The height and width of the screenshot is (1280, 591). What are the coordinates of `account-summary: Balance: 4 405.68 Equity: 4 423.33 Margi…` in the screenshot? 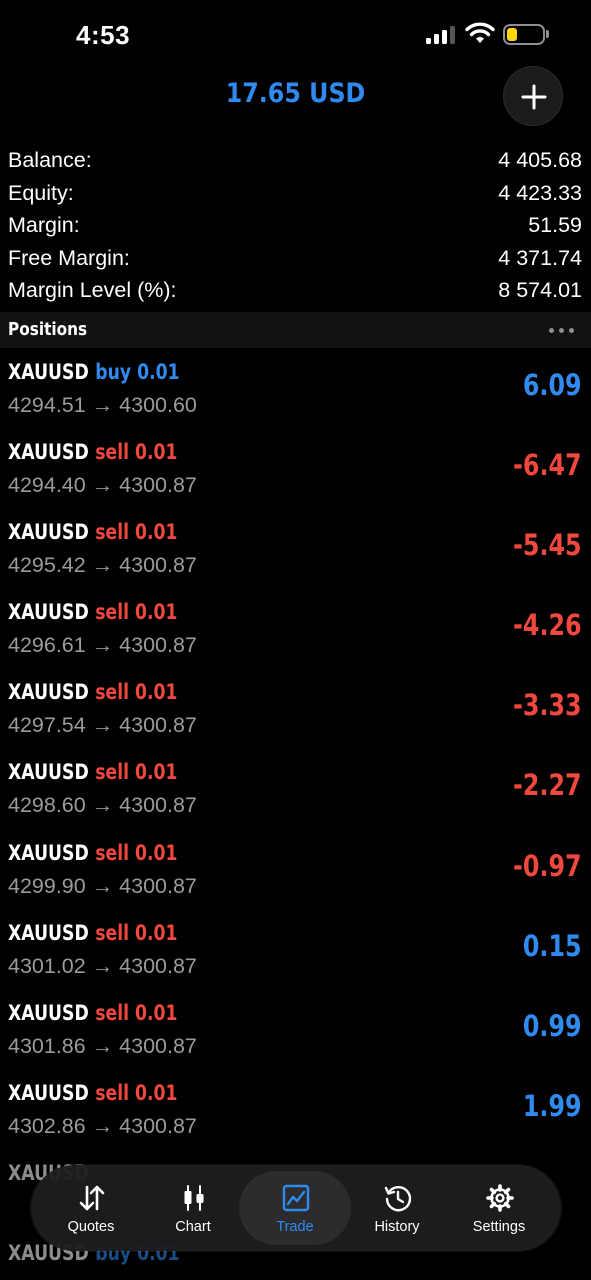 It's located at (295, 225).